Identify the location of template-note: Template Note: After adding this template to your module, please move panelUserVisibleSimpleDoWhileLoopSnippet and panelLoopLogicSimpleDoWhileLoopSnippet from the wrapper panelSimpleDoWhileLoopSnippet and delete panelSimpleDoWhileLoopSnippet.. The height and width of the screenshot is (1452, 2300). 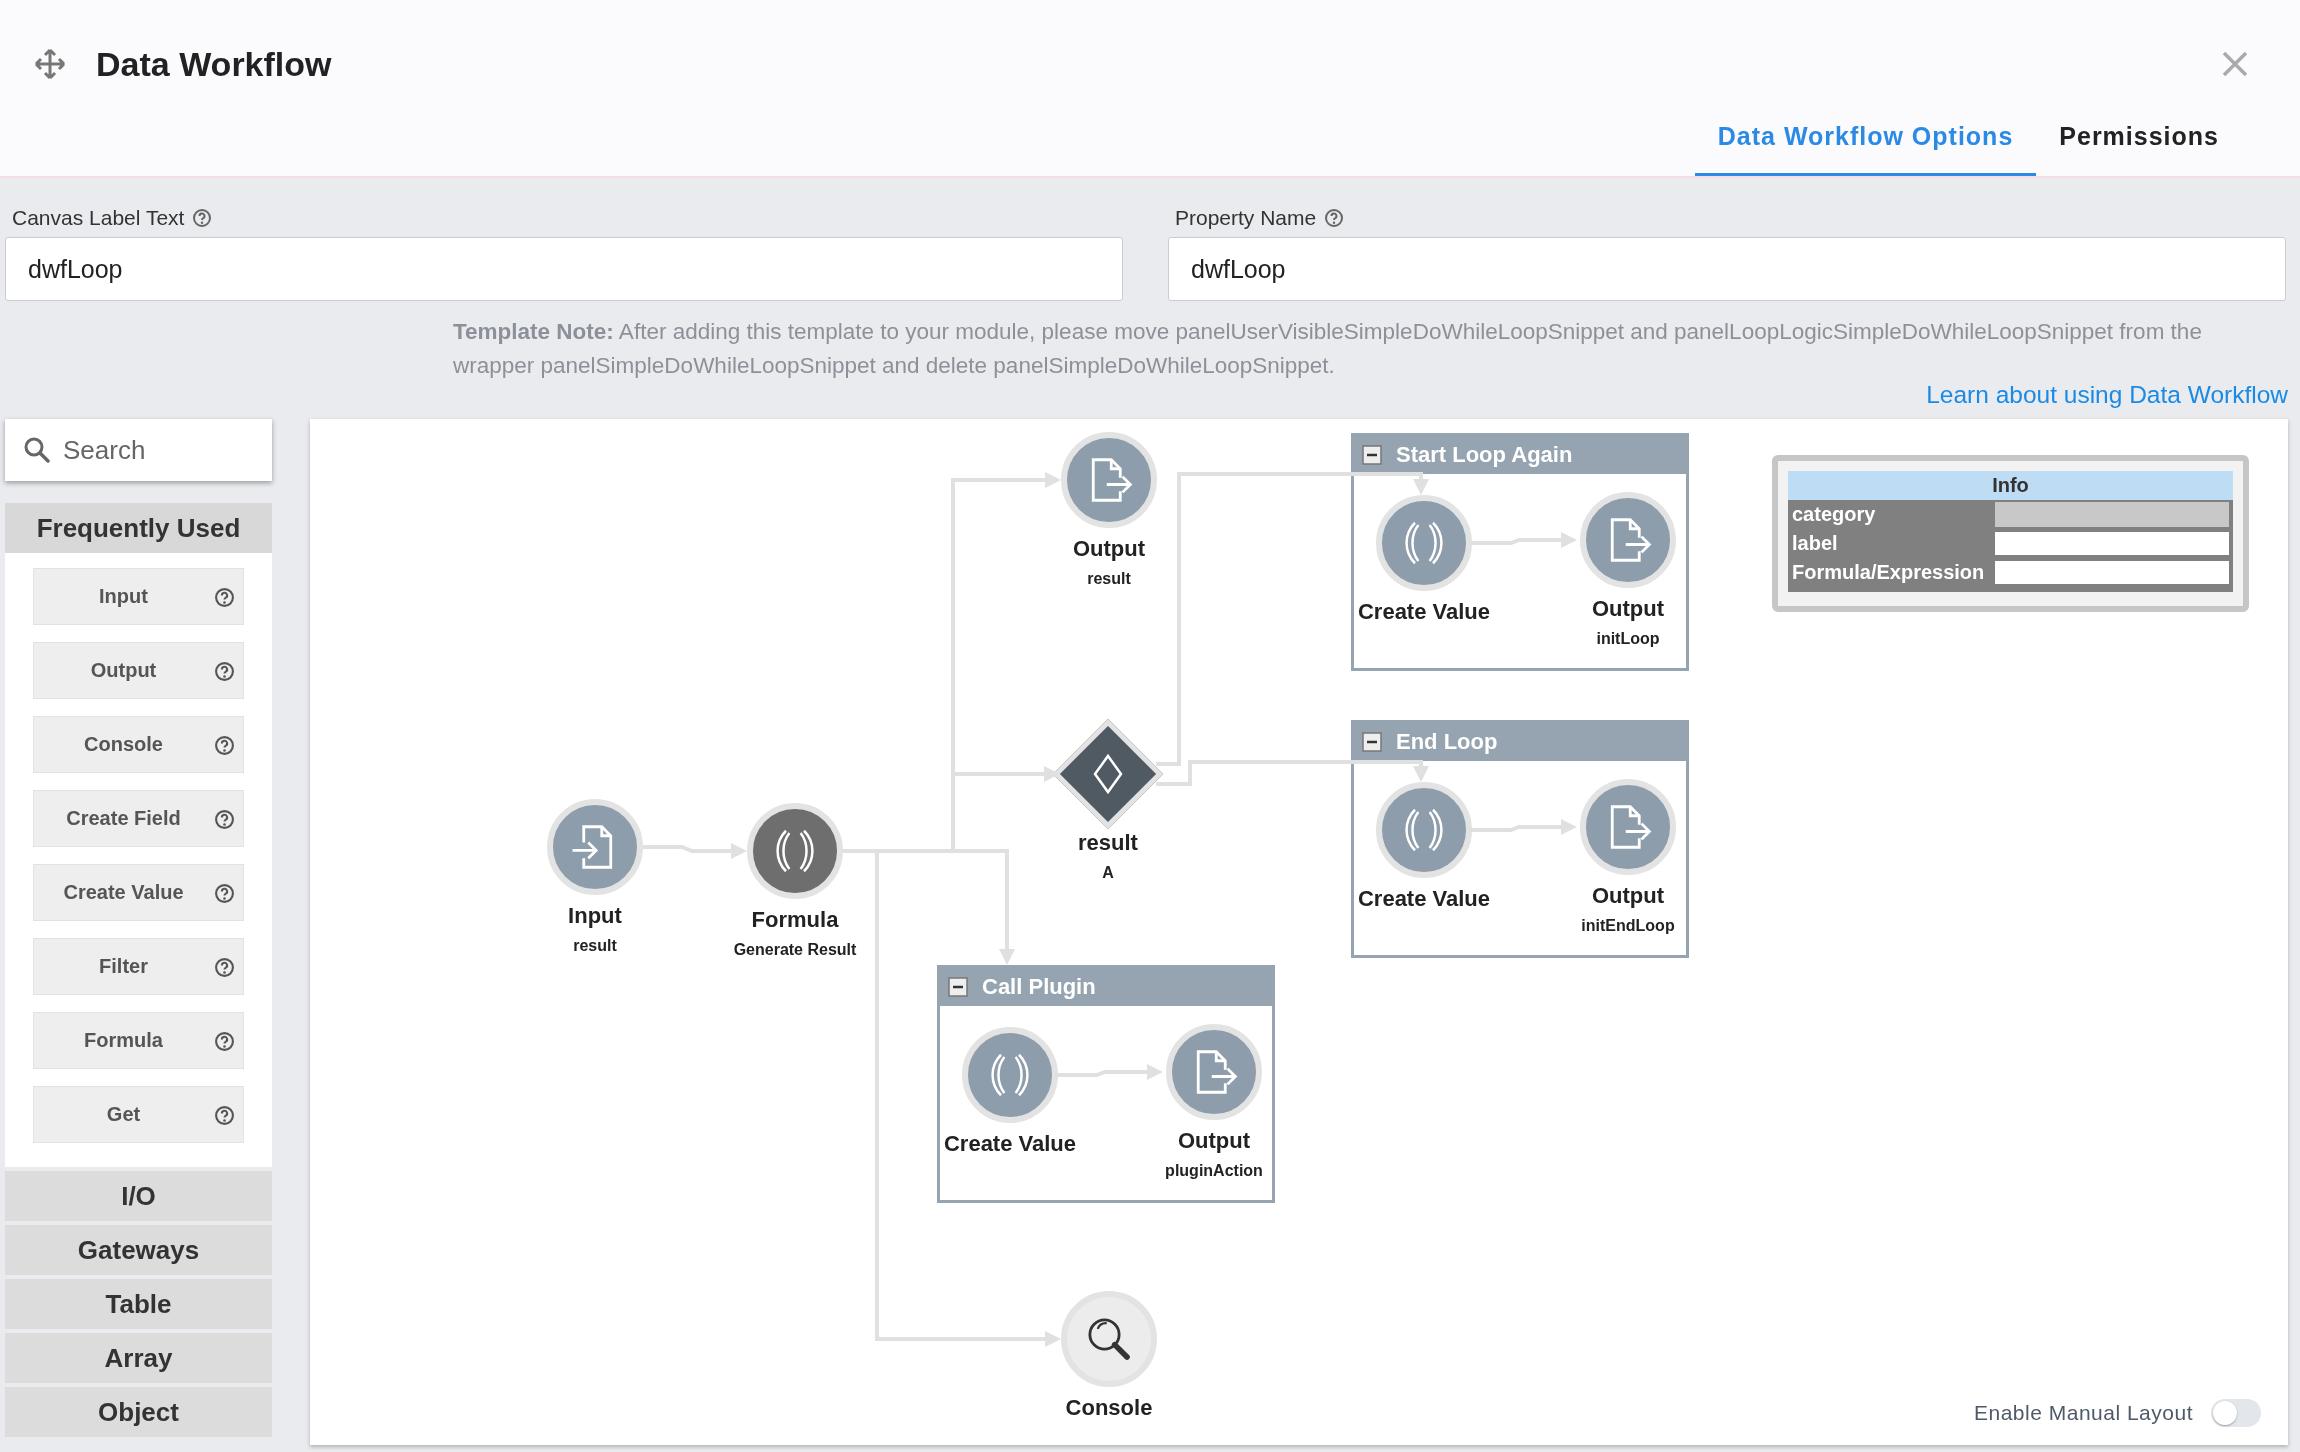
(1327, 349).